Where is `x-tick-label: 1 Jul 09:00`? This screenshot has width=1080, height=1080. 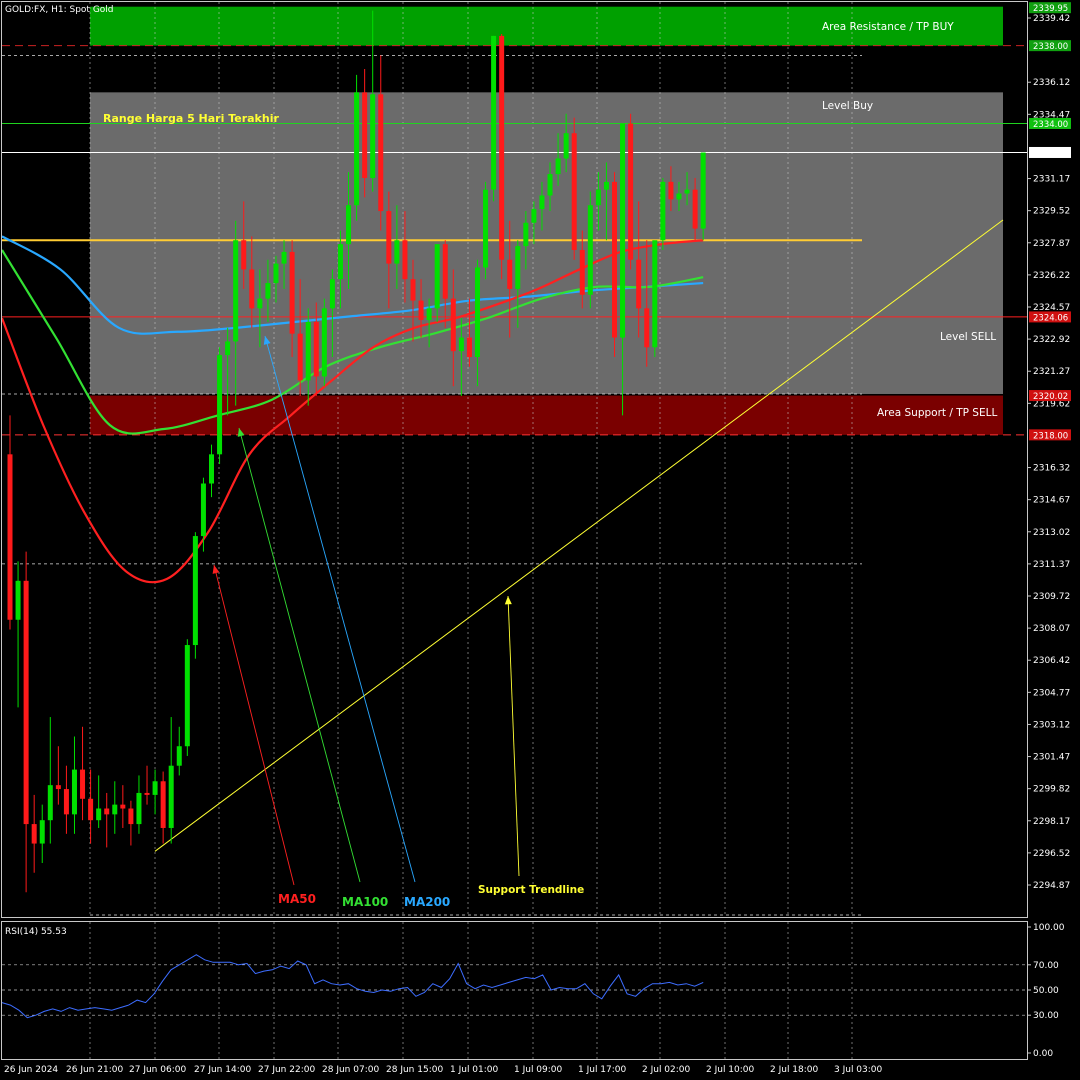 x-tick-label: 1 Jul 09:00 is located at coordinates (538, 1070).